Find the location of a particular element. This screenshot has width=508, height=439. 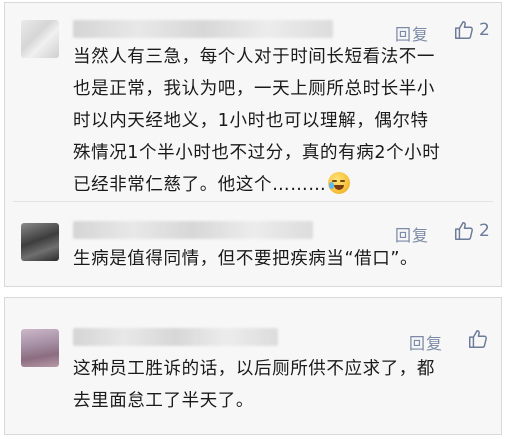

like-button is located at coordinates (480, 339).